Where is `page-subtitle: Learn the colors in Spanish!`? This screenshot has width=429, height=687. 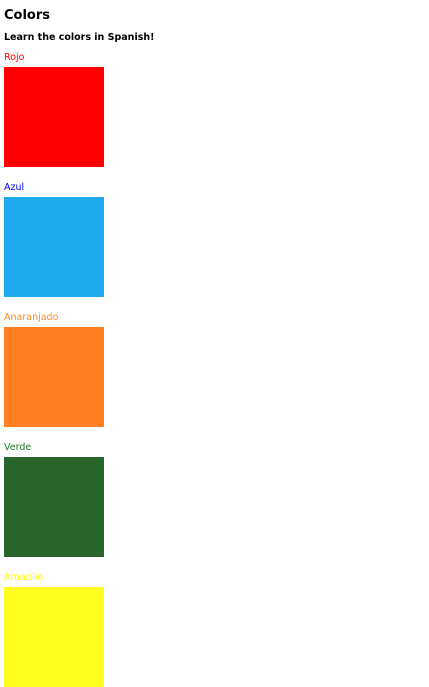 page-subtitle: Learn the colors in Spanish! is located at coordinates (79, 37).